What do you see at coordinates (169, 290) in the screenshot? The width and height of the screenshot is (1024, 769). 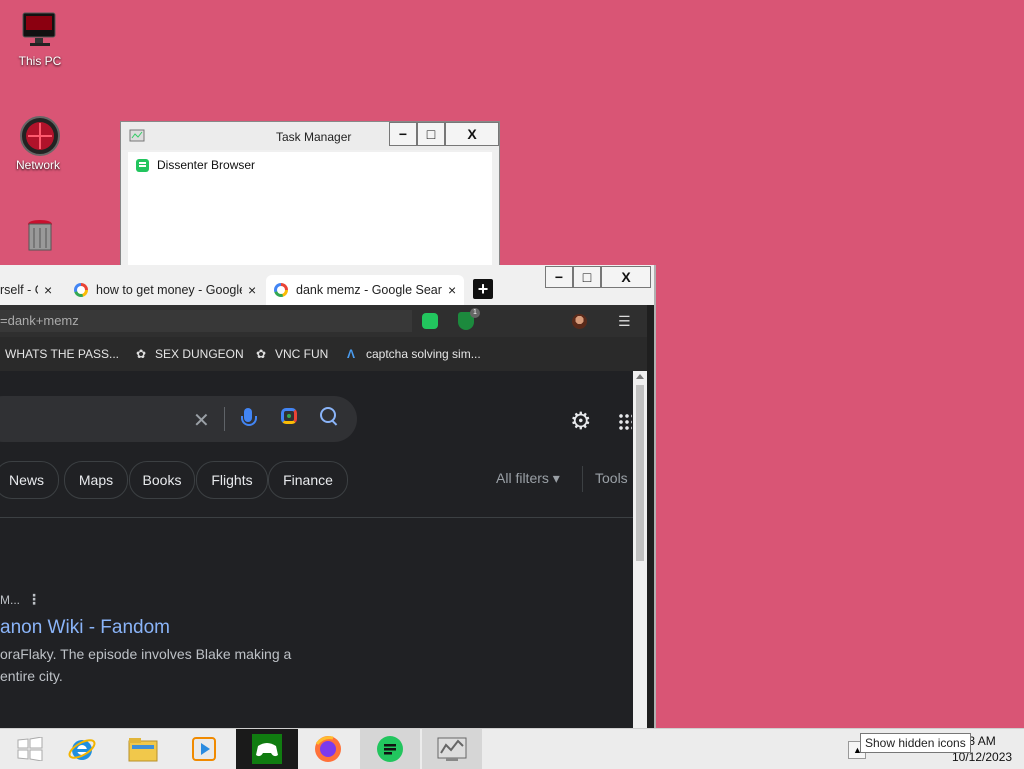 I see `tab-title: how to get money - Google` at bounding box center [169, 290].